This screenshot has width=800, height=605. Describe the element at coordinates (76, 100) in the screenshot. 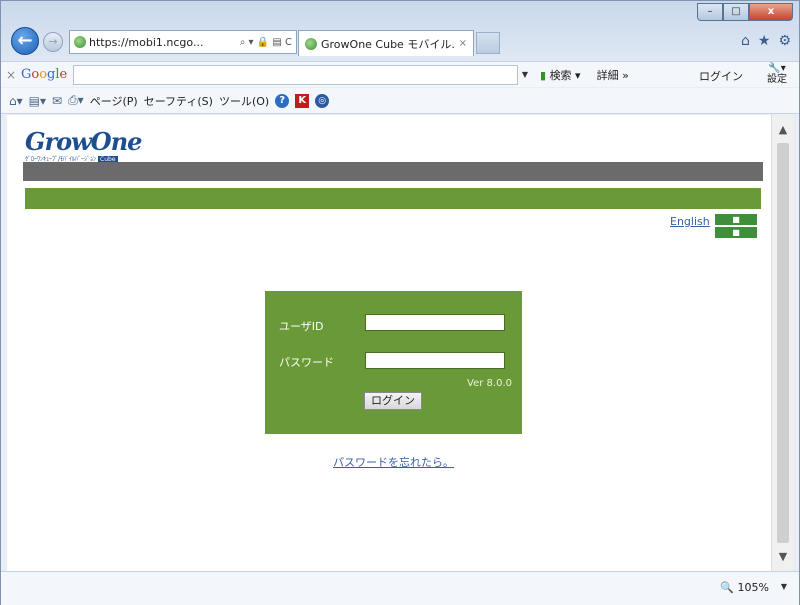

I see `print-icon: ⎙▾` at that location.